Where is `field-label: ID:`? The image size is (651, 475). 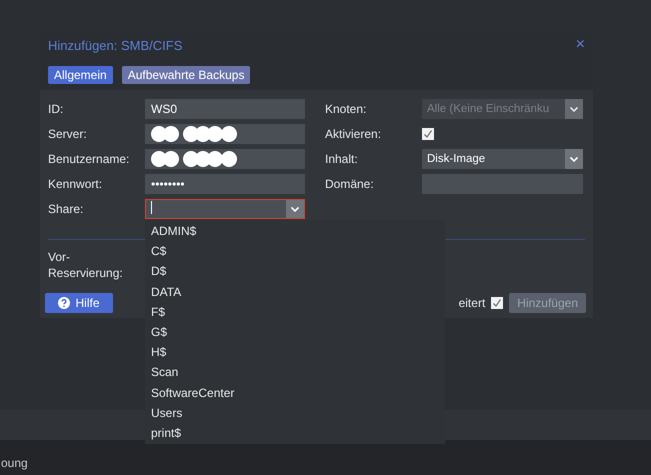 field-label: ID: is located at coordinates (56, 109).